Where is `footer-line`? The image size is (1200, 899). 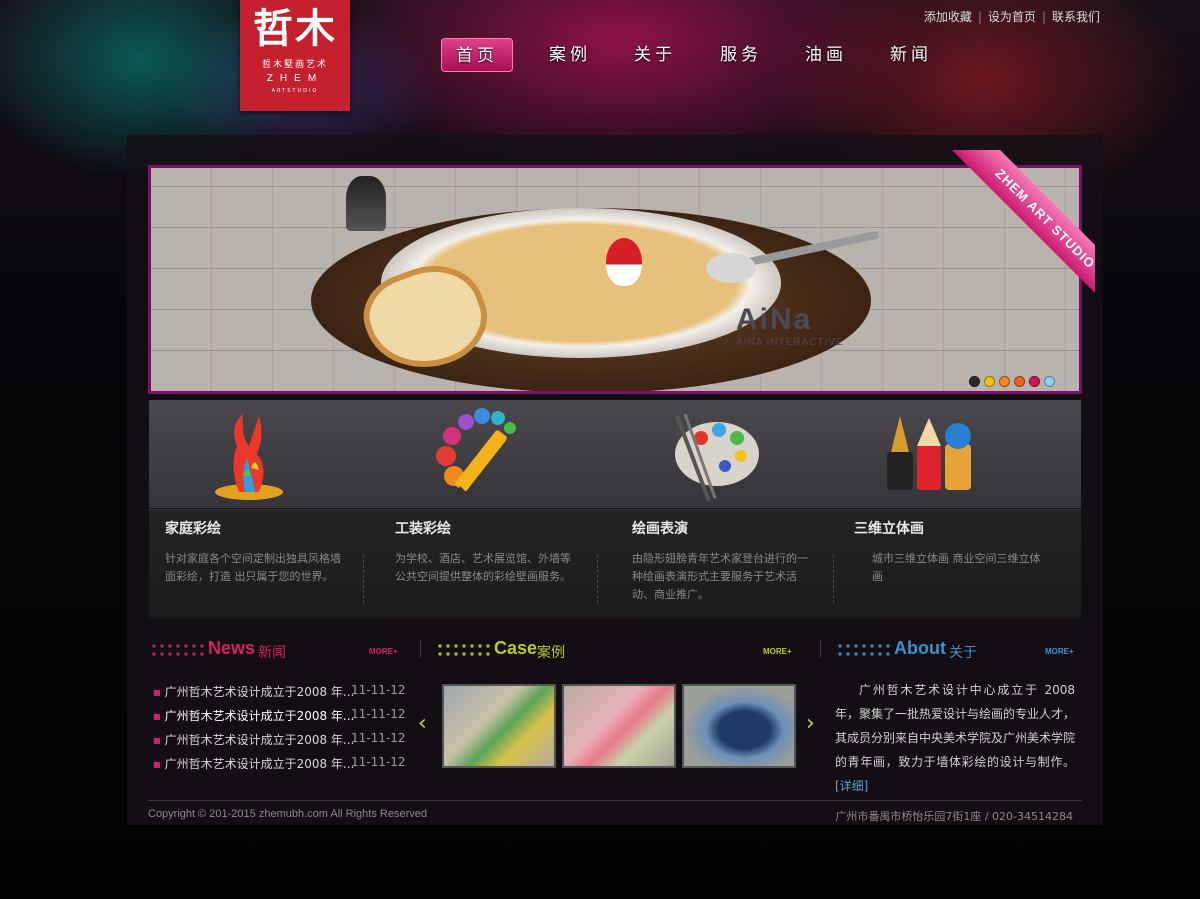
footer-line is located at coordinates (615, 800).